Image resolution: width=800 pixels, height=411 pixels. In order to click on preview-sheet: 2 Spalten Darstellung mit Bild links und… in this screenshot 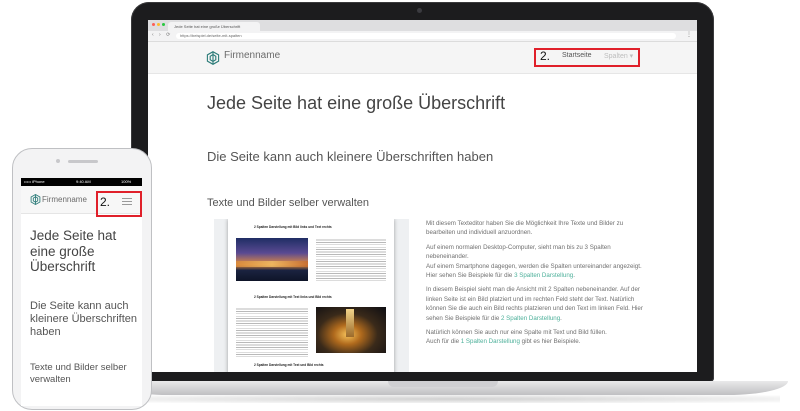, I will do `click(311, 295)`.